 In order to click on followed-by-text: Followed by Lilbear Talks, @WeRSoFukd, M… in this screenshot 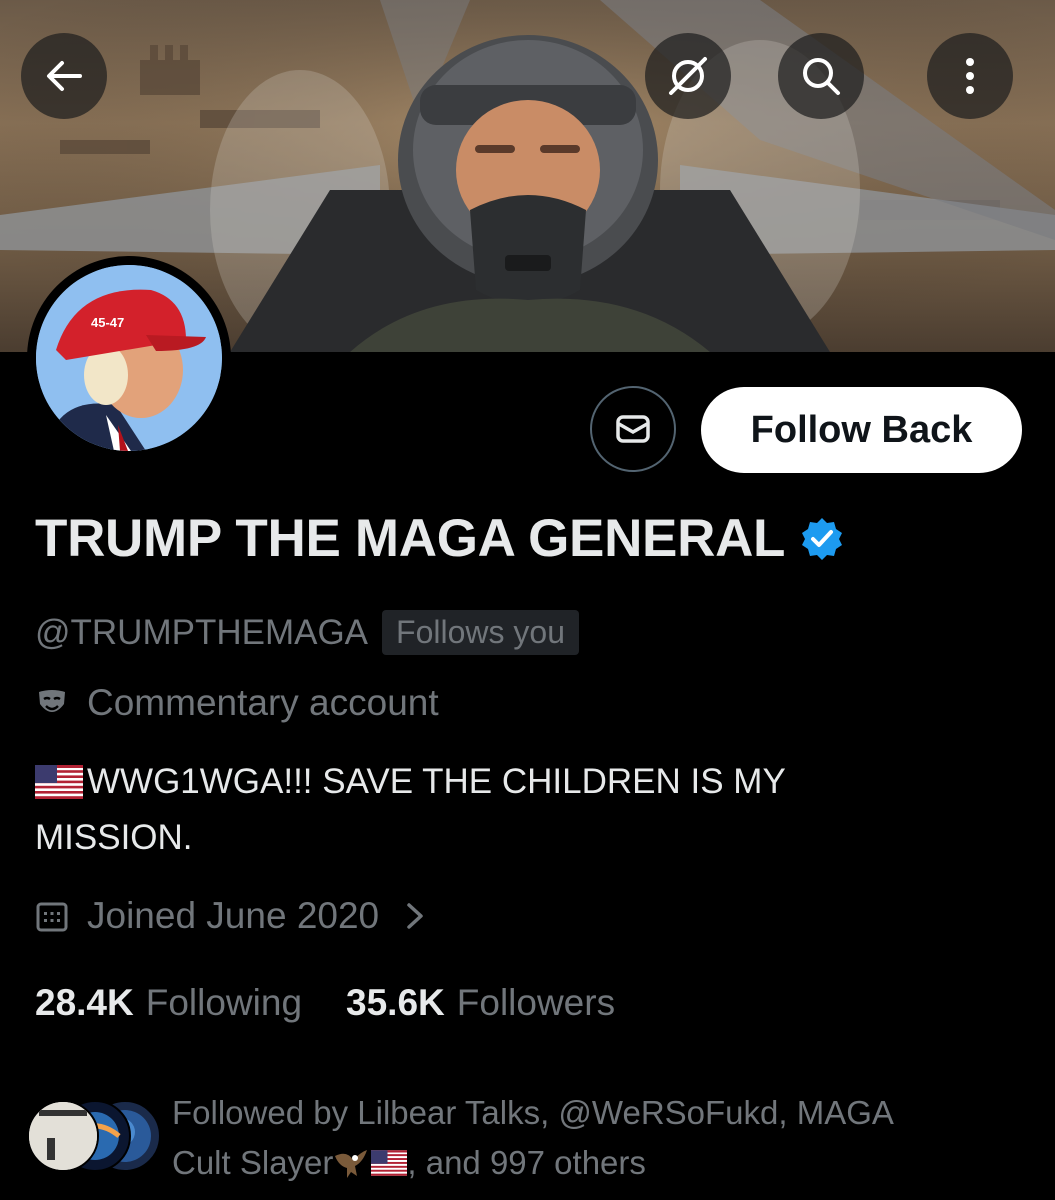, I will do `click(597, 1138)`.